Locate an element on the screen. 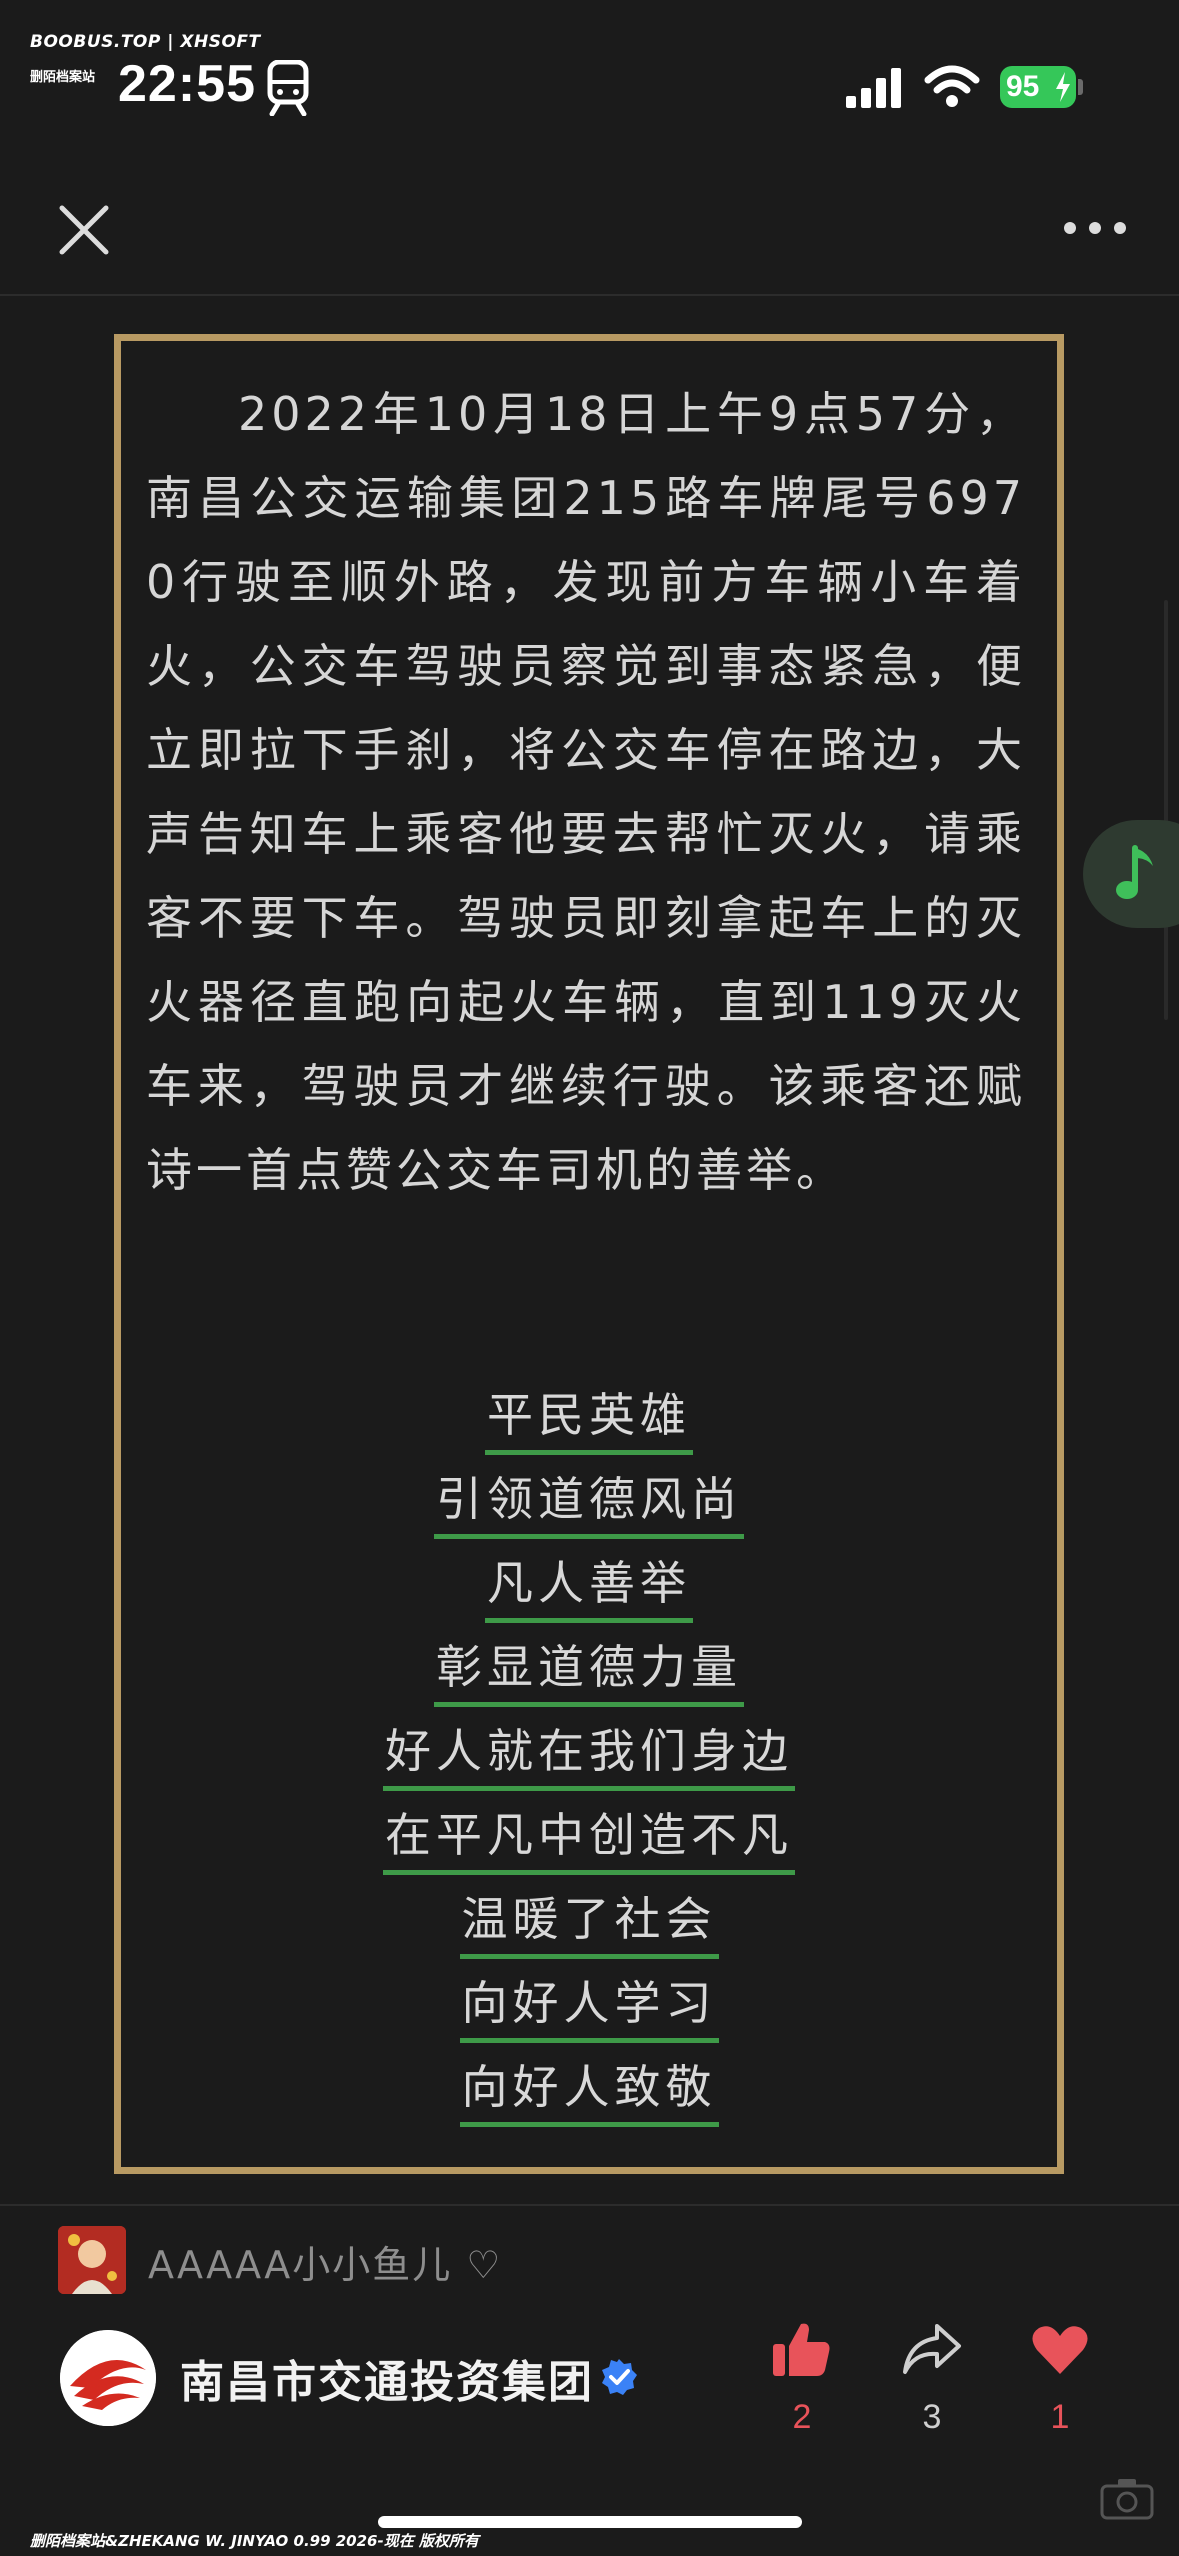 The height and width of the screenshot is (2556, 1179). poem-line-text: 向好人学习 is located at coordinates (589, 2005).